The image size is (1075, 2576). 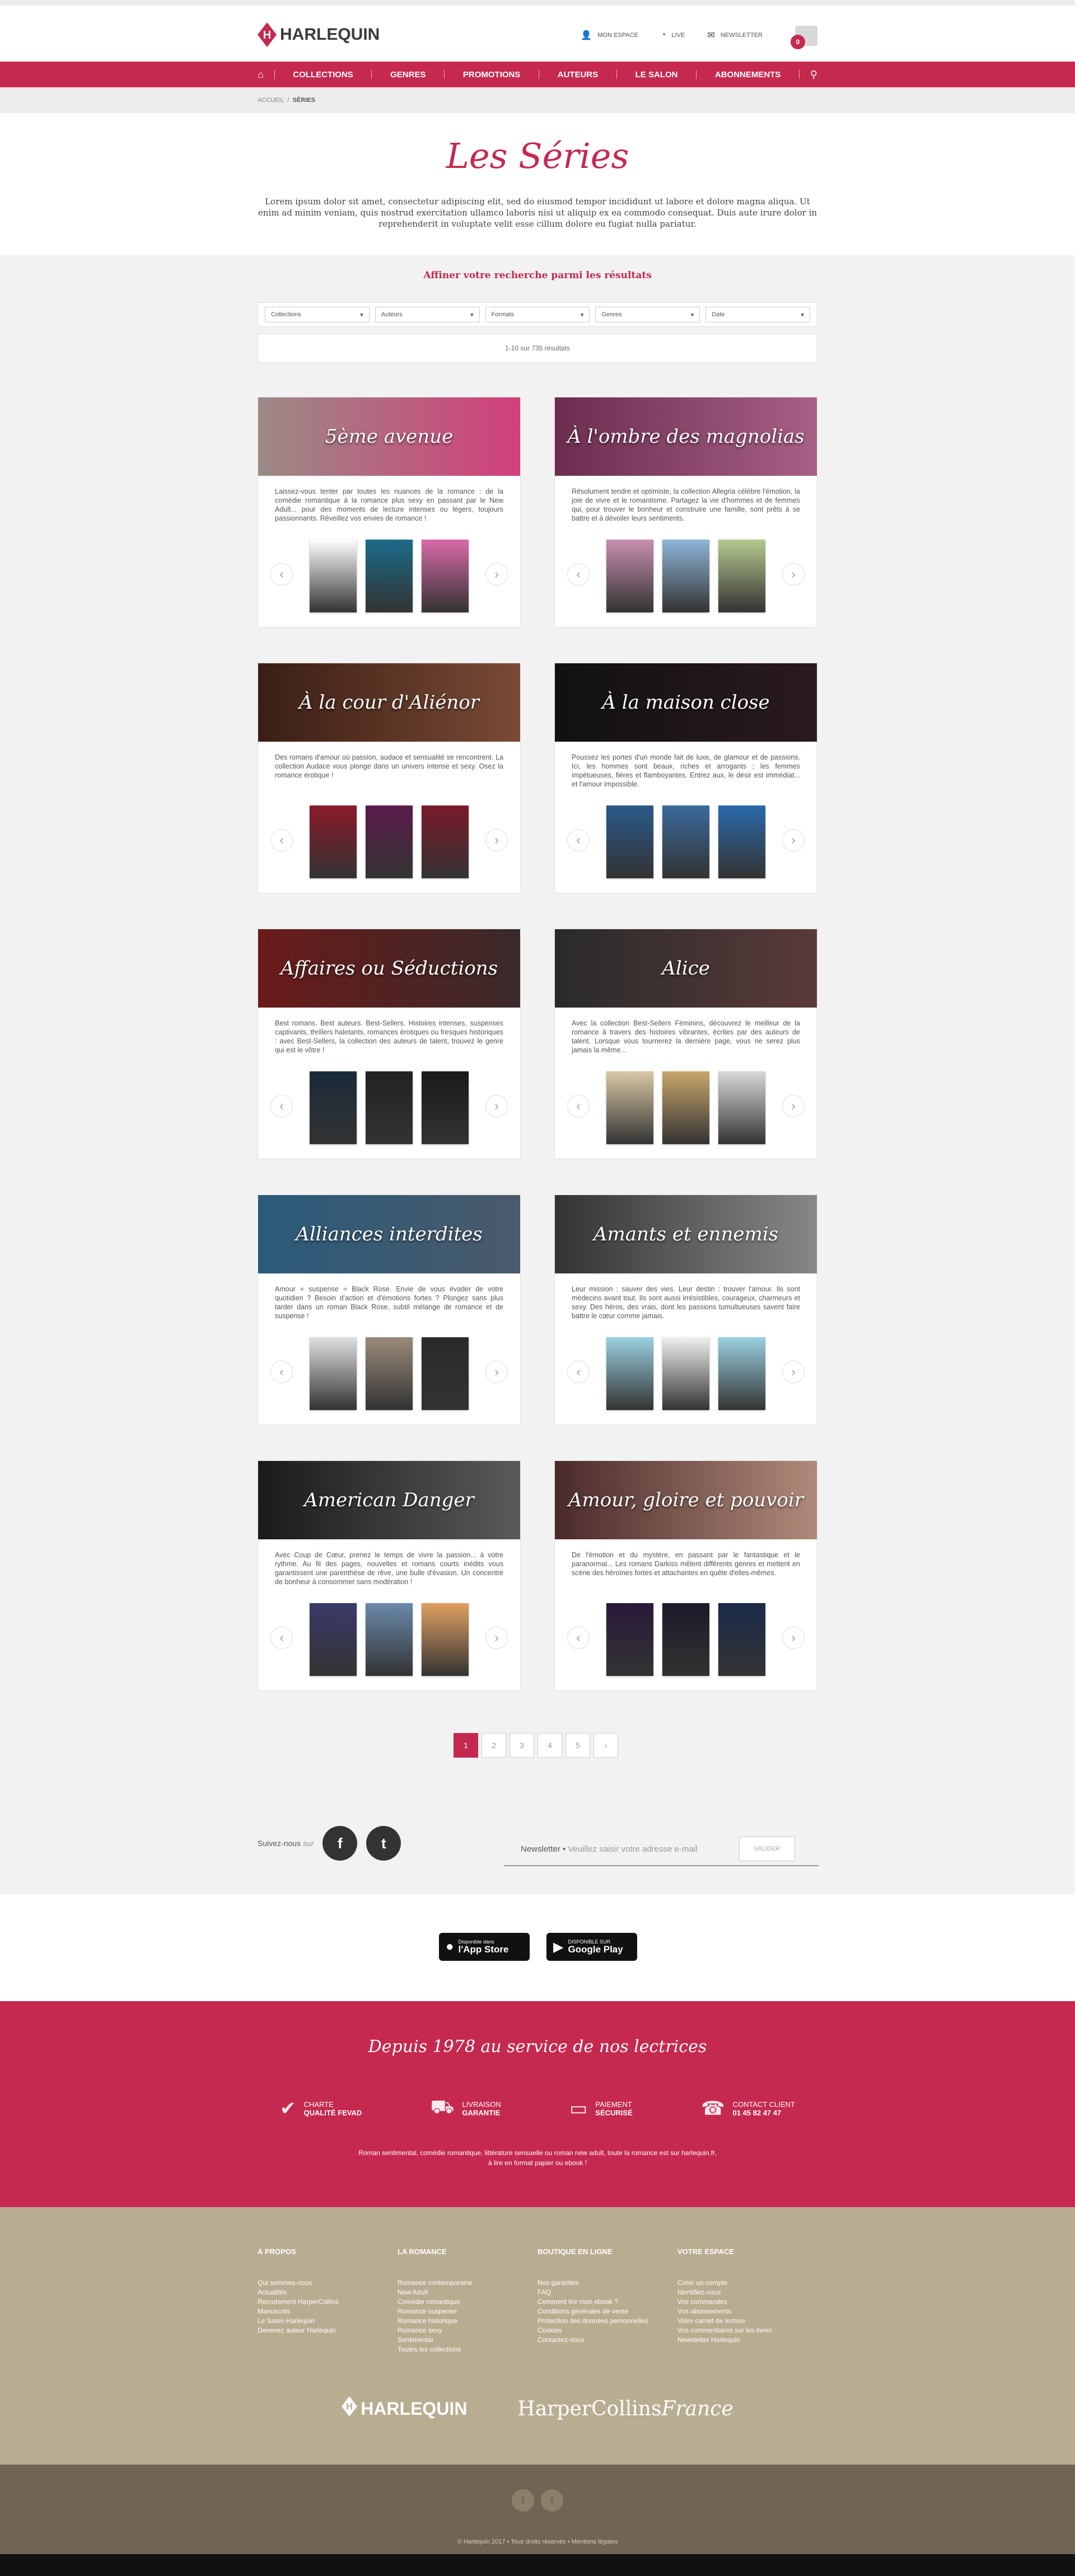 What do you see at coordinates (468, 2292) in the screenshot?
I see `footer-link: New Adult` at bounding box center [468, 2292].